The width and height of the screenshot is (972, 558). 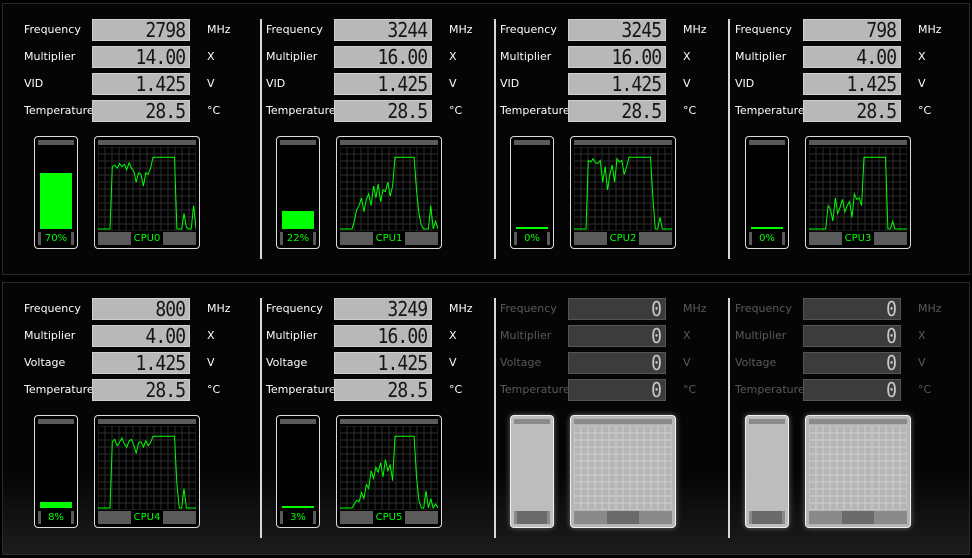 What do you see at coordinates (881, 30) in the screenshot?
I see `frequency-value: 798` at bounding box center [881, 30].